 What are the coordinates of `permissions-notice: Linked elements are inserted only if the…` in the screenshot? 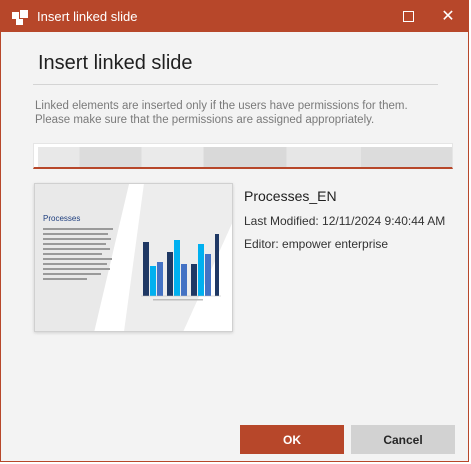 It's located at (221, 113).